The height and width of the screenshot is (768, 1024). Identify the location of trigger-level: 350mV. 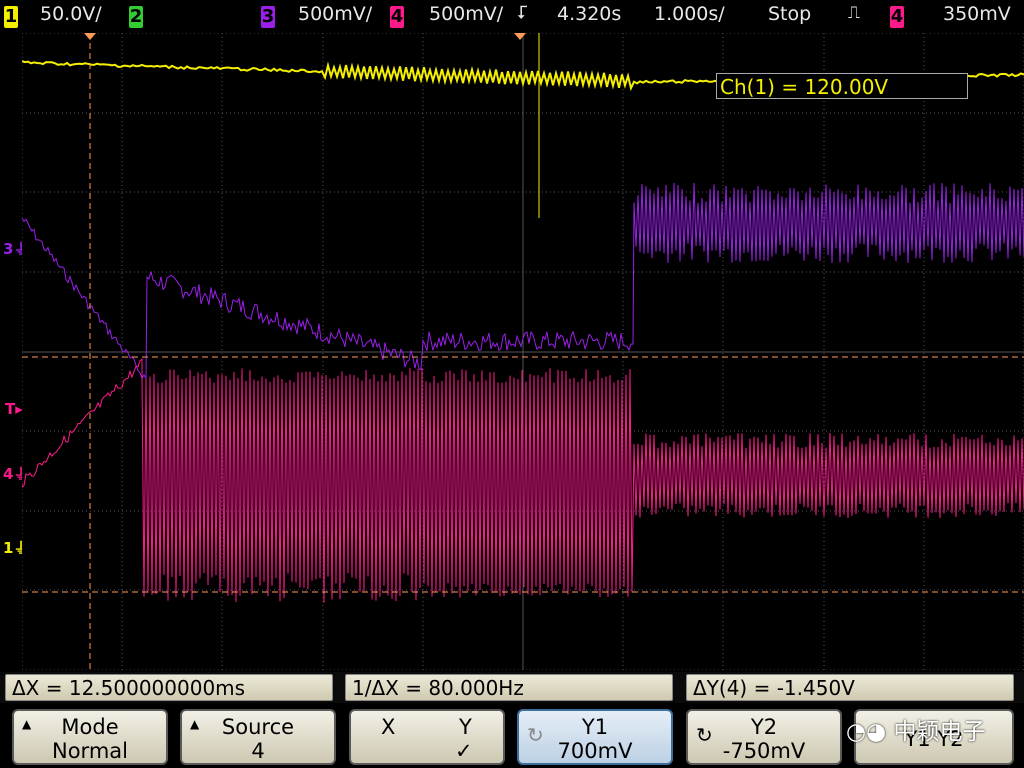
(977, 14).